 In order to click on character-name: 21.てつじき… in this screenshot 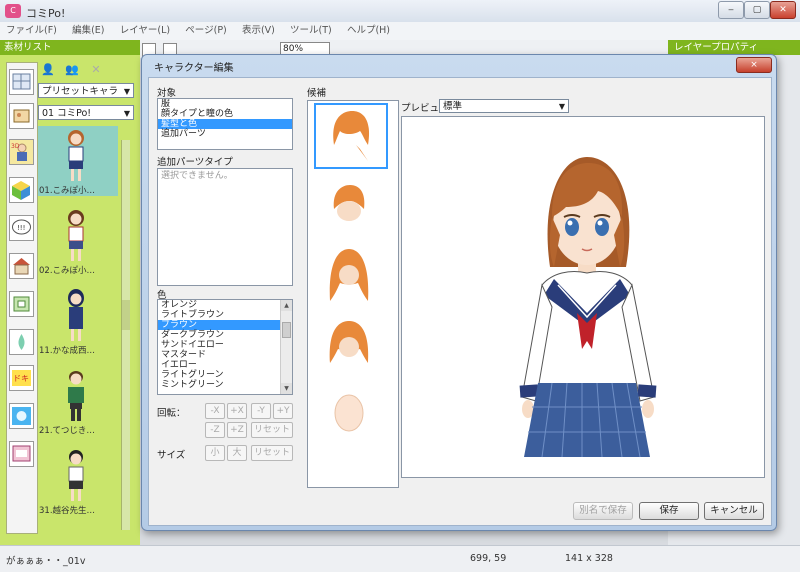, I will do `click(67, 431)`.